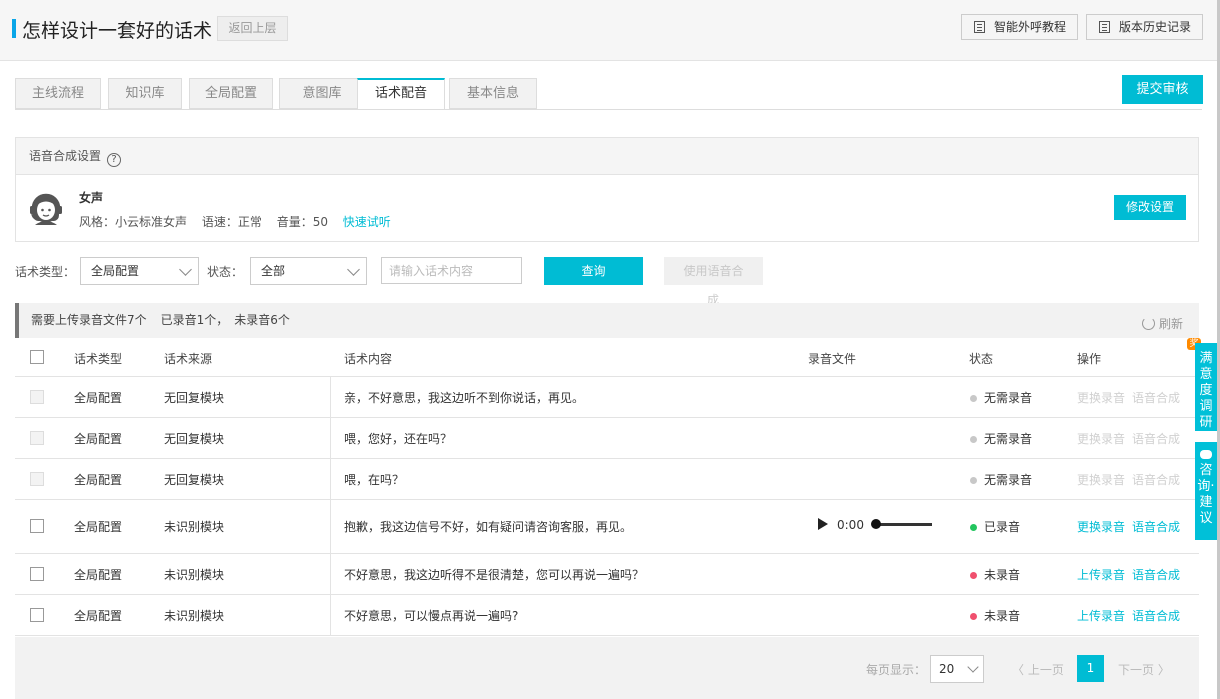 The width and height of the screenshot is (1220, 699). I want to click on page-header: 怎样设计一套好的话术 返回上层 智能外呼教程 版本历史记录, so click(608, 30).